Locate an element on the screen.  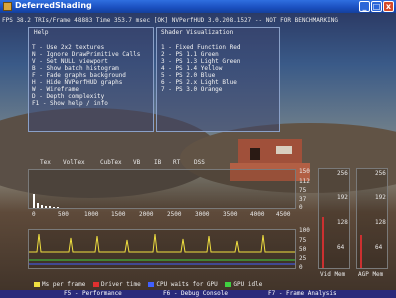
help-item: N - Ignore DrawPrimitive Calls is located at coordinates (86, 54).